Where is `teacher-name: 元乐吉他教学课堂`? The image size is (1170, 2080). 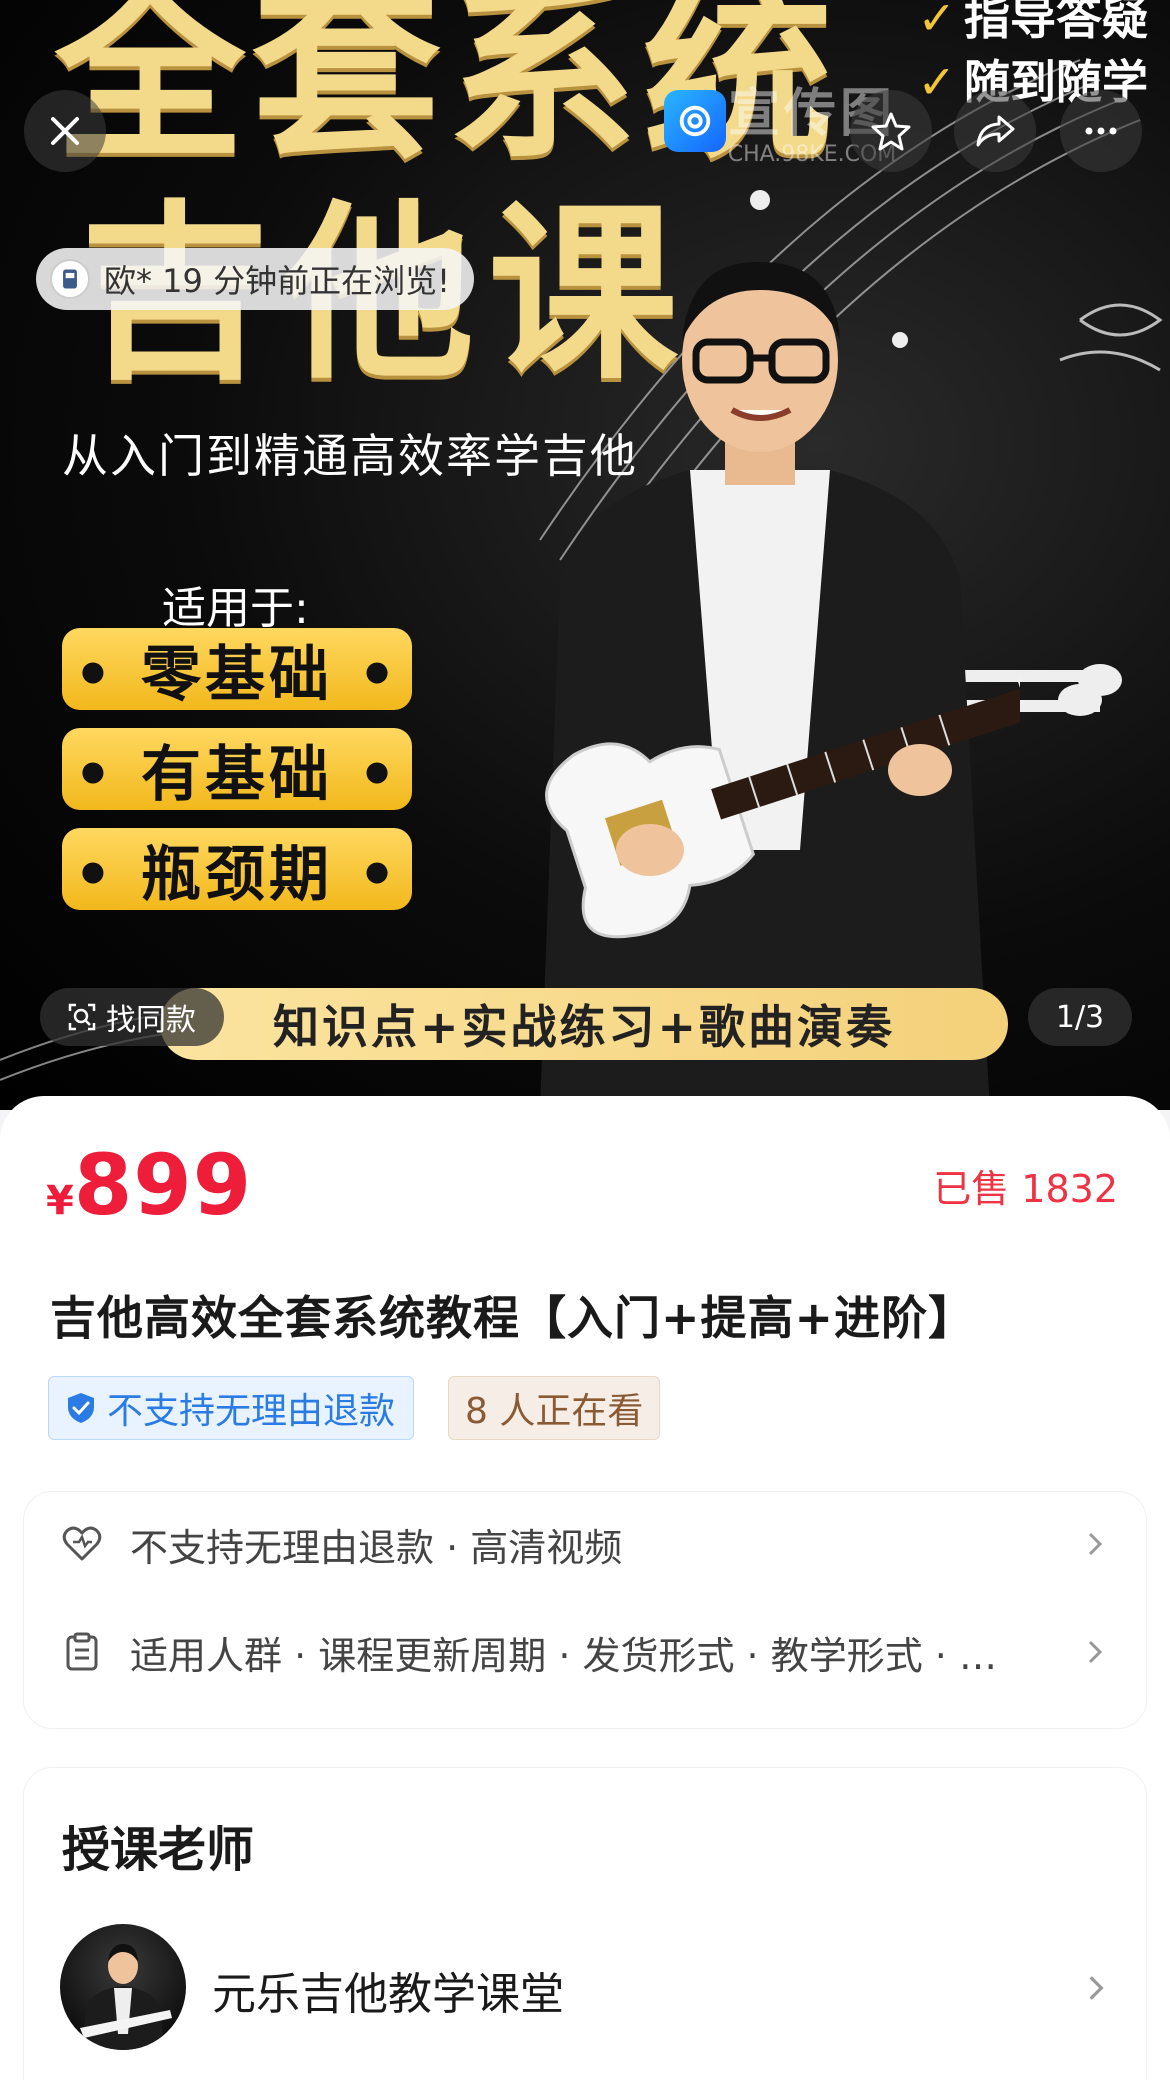
teacher-name: 元乐吉他教学课堂 is located at coordinates (388, 1990).